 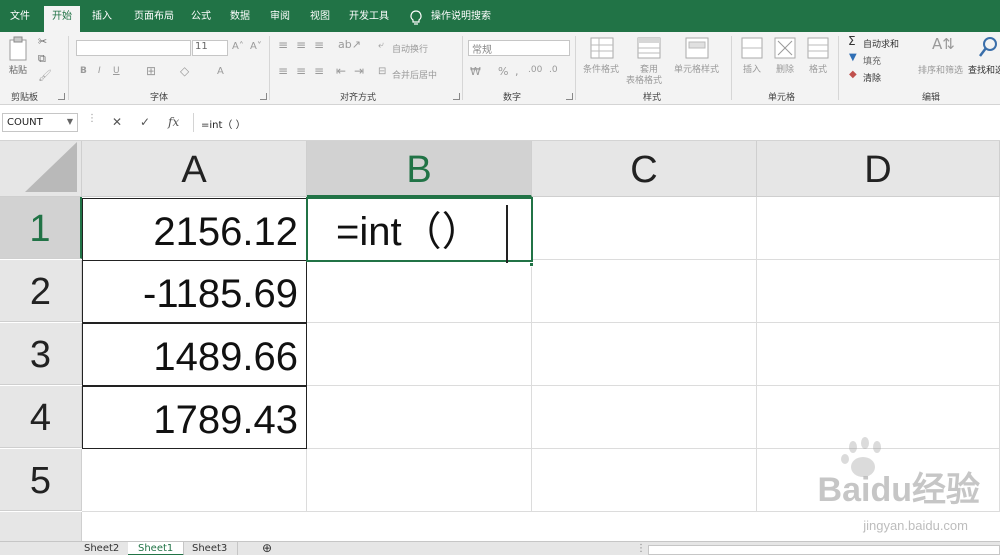 What do you see at coordinates (878, 169) in the screenshot?
I see `column-header-d: D` at bounding box center [878, 169].